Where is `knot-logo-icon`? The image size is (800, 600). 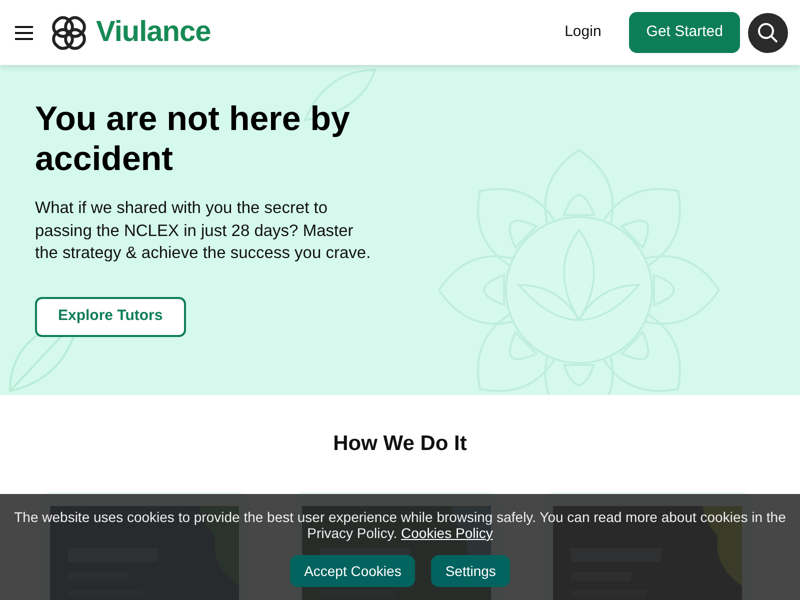 knot-logo-icon is located at coordinates (69, 33).